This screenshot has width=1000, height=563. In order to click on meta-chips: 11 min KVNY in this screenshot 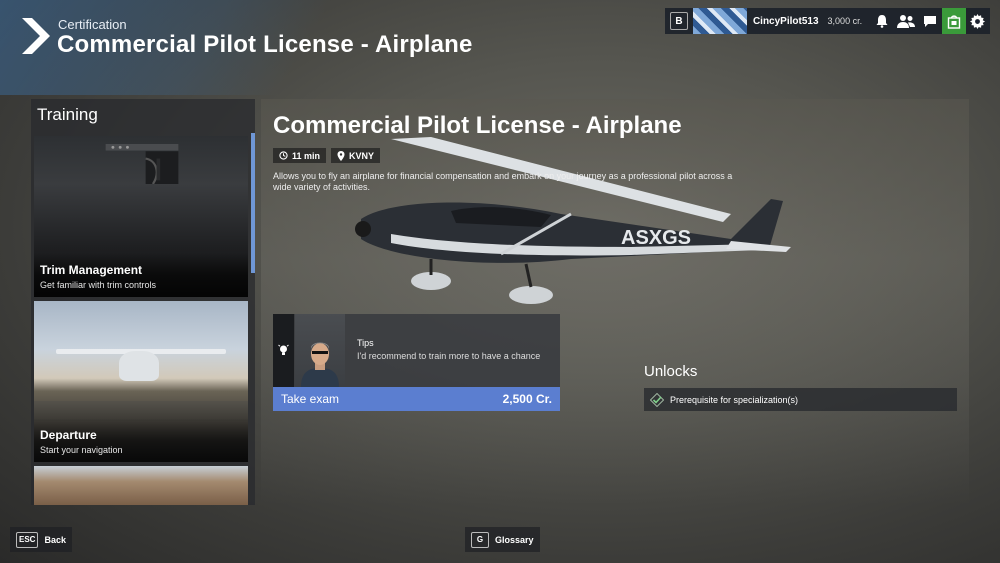, I will do `click(327, 155)`.